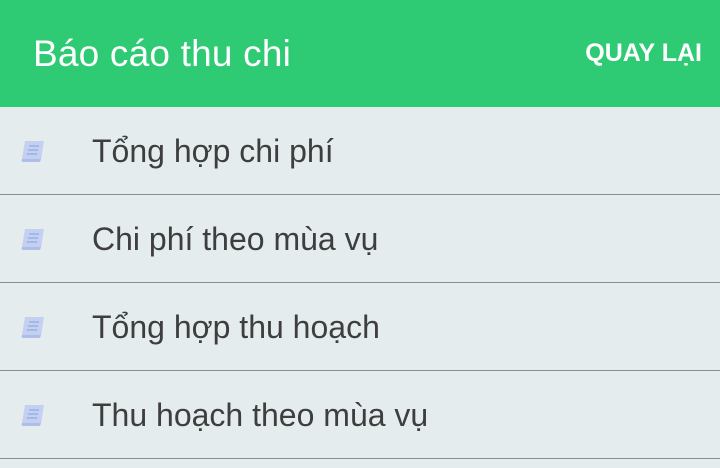 The image size is (720, 468). Describe the element at coordinates (260, 415) in the screenshot. I see `menu-item-label: Thu hoạch theo mùa vụ` at that location.